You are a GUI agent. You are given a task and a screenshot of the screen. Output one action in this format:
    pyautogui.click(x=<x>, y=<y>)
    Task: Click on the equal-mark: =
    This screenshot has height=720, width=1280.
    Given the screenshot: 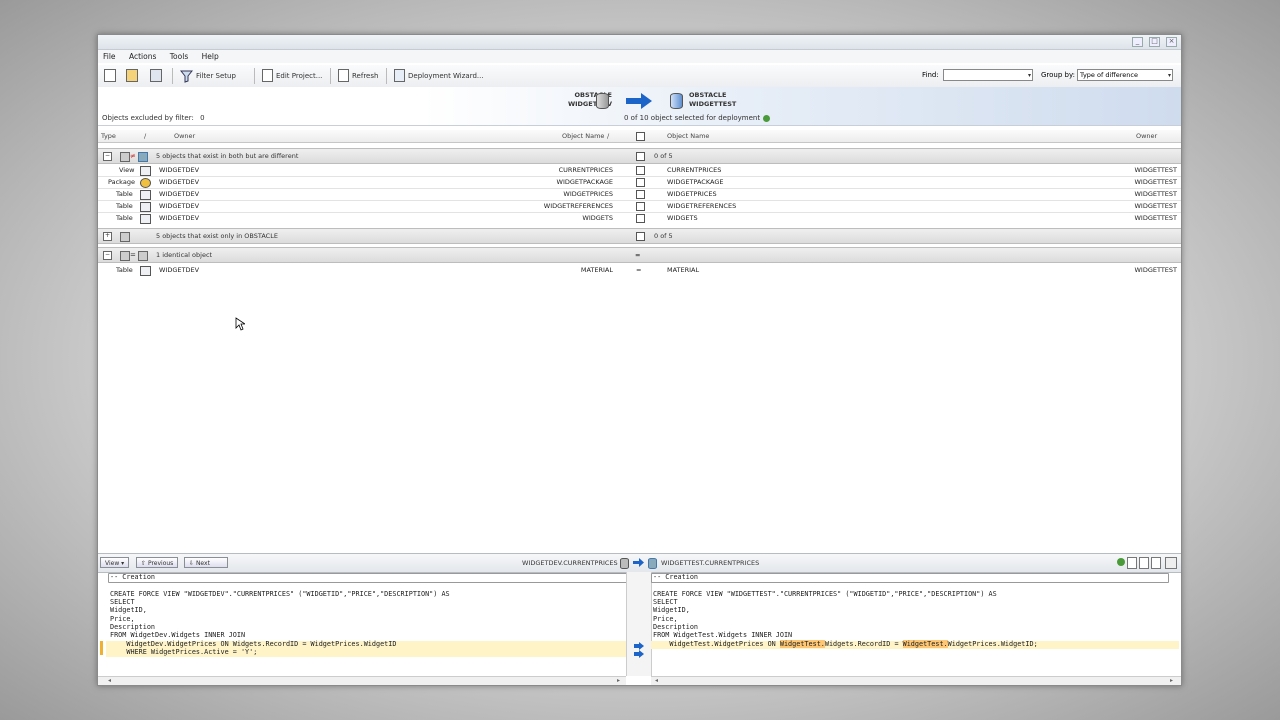 What is the action you would take?
    pyautogui.click(x=639, y=270)
    